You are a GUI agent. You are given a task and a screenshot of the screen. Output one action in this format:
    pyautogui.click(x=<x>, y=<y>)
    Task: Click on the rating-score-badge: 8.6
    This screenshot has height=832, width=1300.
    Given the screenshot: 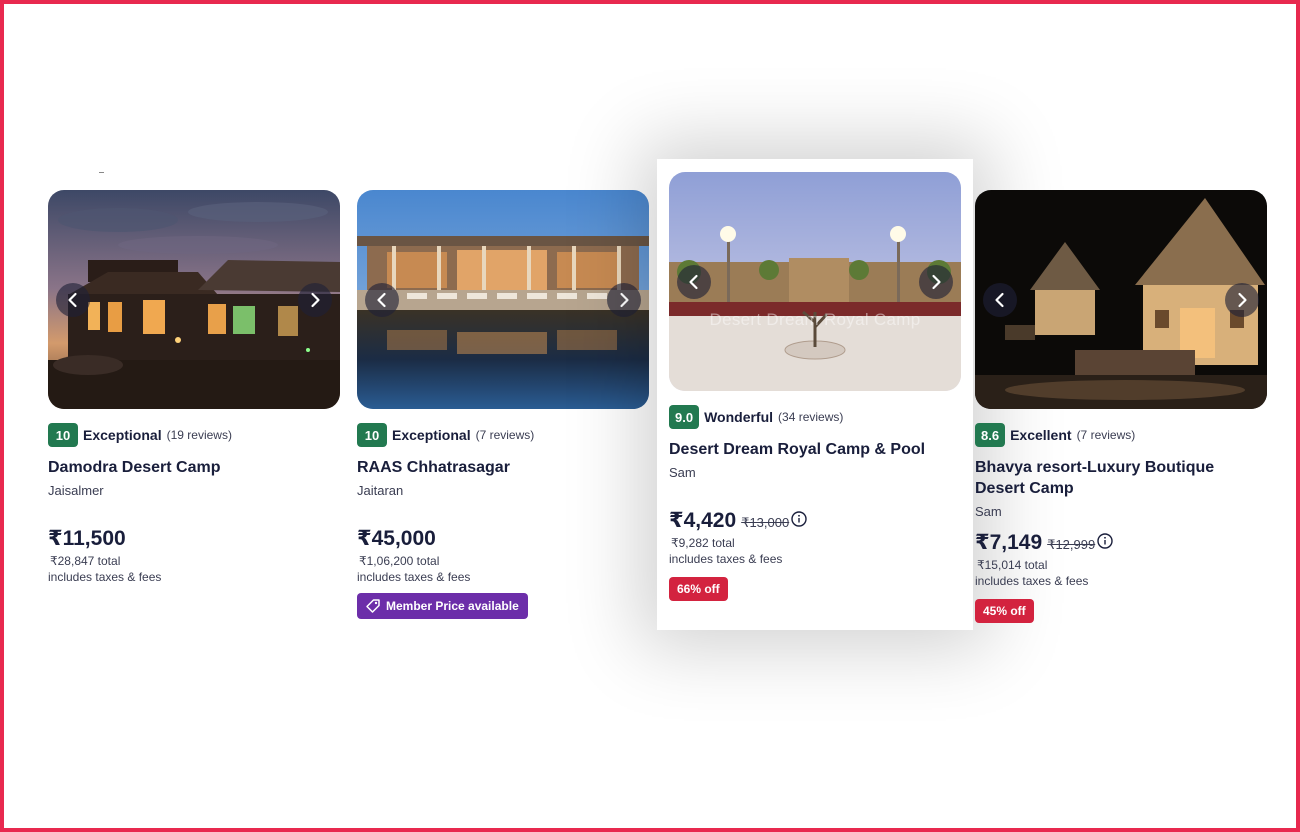 What is the action you would take?
    pyautogui.click(x=990, y=435)
    